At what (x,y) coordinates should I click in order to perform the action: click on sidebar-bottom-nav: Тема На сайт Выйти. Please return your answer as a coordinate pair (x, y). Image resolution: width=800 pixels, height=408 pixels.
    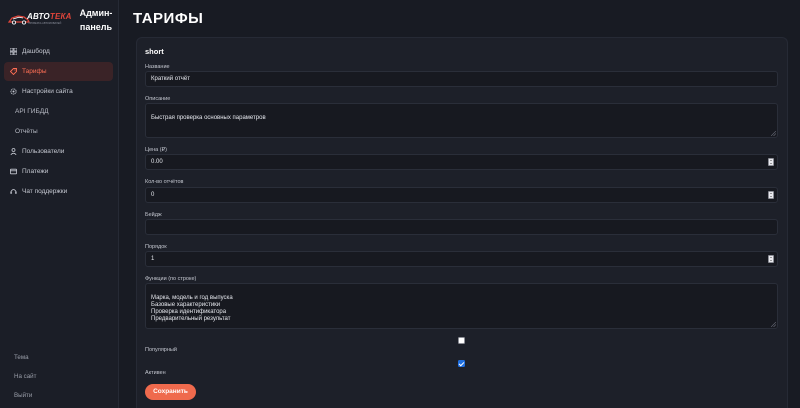
    Looking at the image, I should click on (25, 378).